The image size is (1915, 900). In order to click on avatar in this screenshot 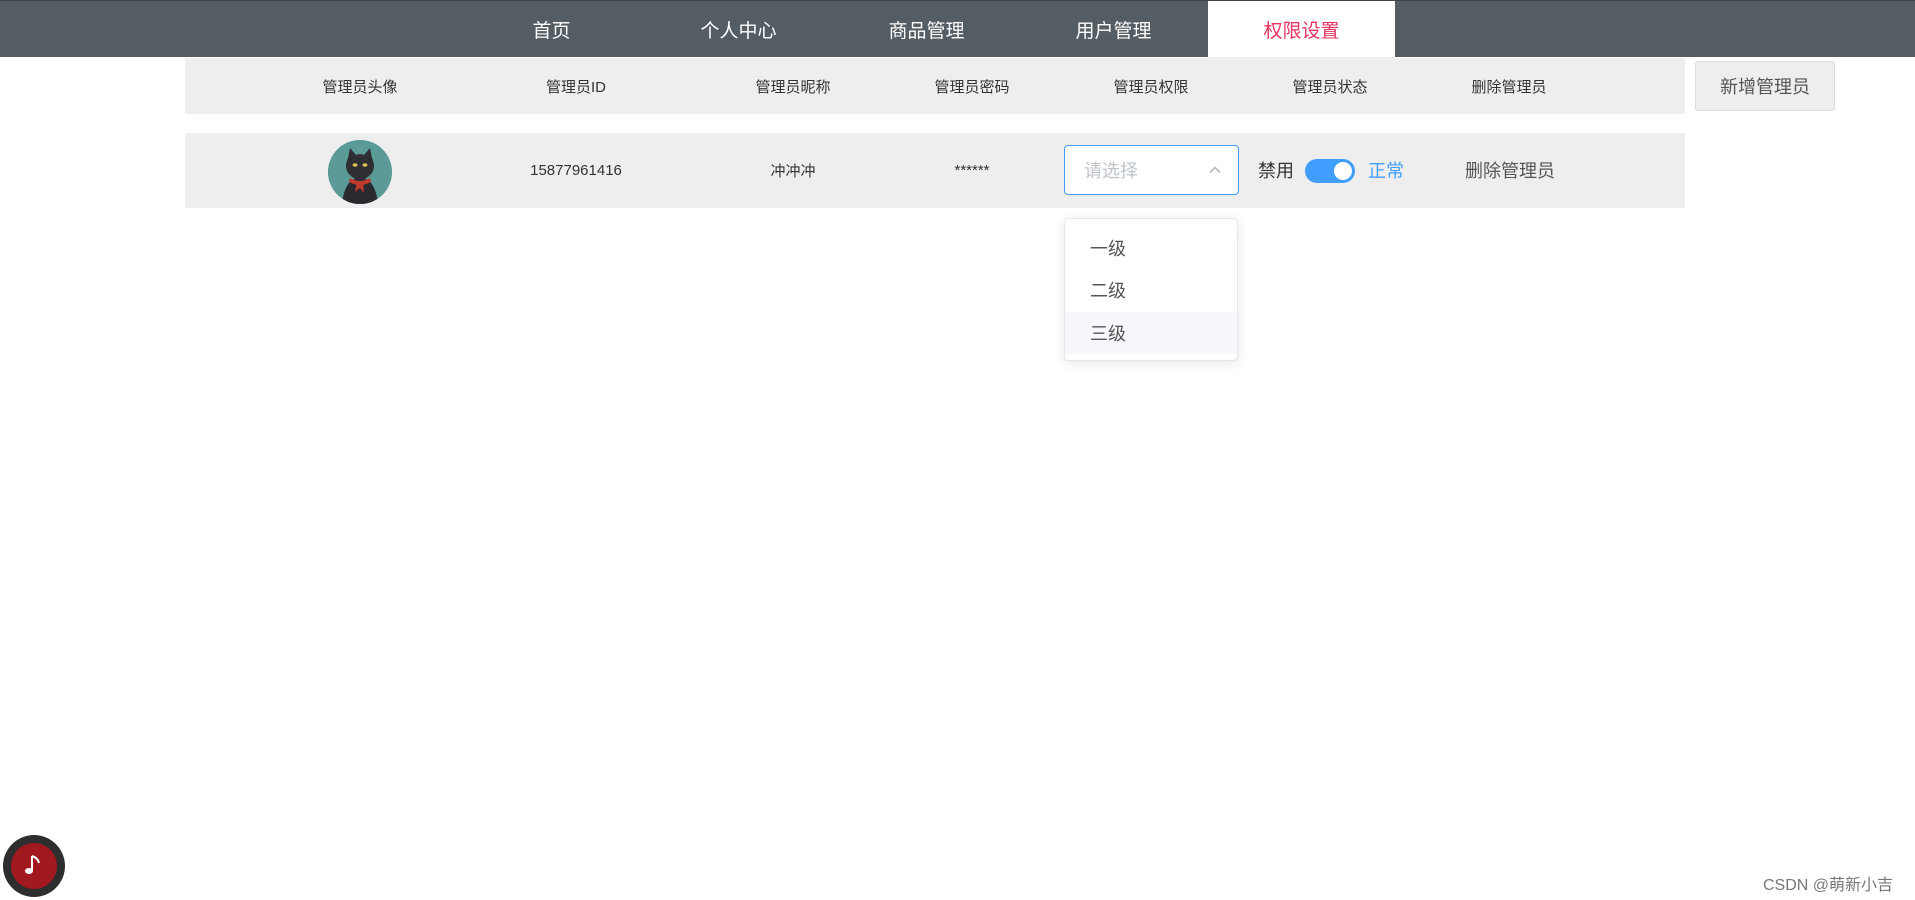, I will do `click(360, 172)`.